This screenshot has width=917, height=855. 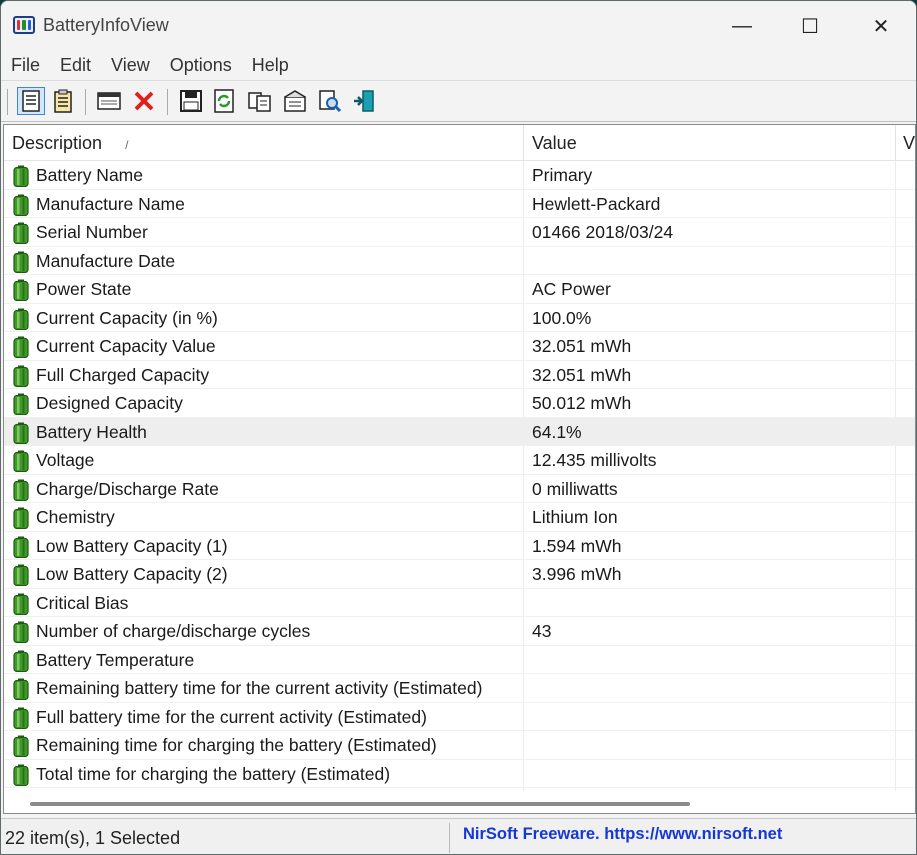 What do you see at coordinates (582, 374) in the screenshot?
I see `row-value: 32.051 mWh` at bounding box center [582, 374].